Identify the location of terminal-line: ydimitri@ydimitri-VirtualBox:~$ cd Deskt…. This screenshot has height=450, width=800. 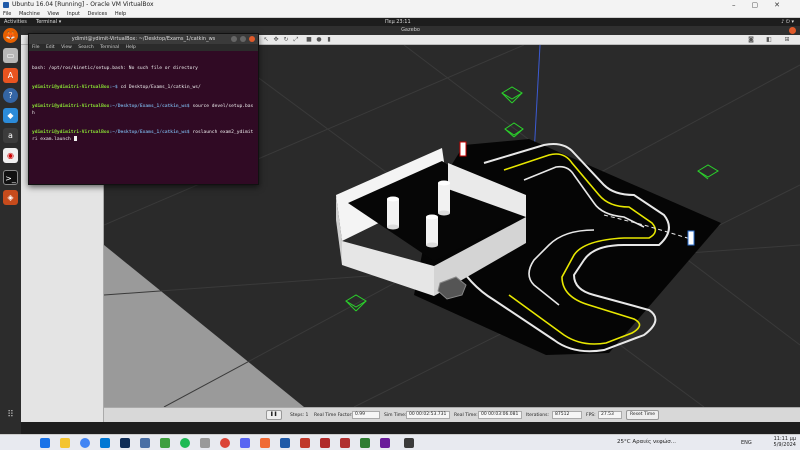
(116, 88).